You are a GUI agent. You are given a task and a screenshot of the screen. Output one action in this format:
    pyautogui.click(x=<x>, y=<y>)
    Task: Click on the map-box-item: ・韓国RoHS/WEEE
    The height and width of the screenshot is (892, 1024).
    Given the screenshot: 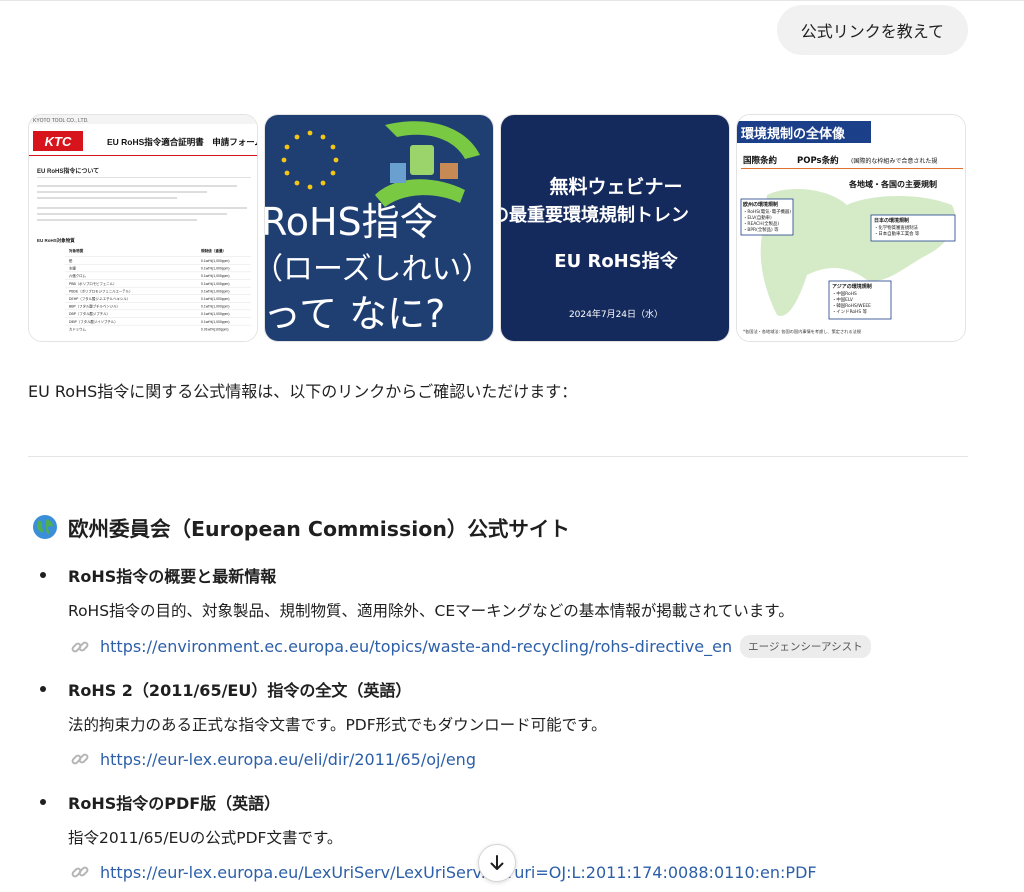 What is the action you would take?
    pyautogui.click(x=851, y=305)
    